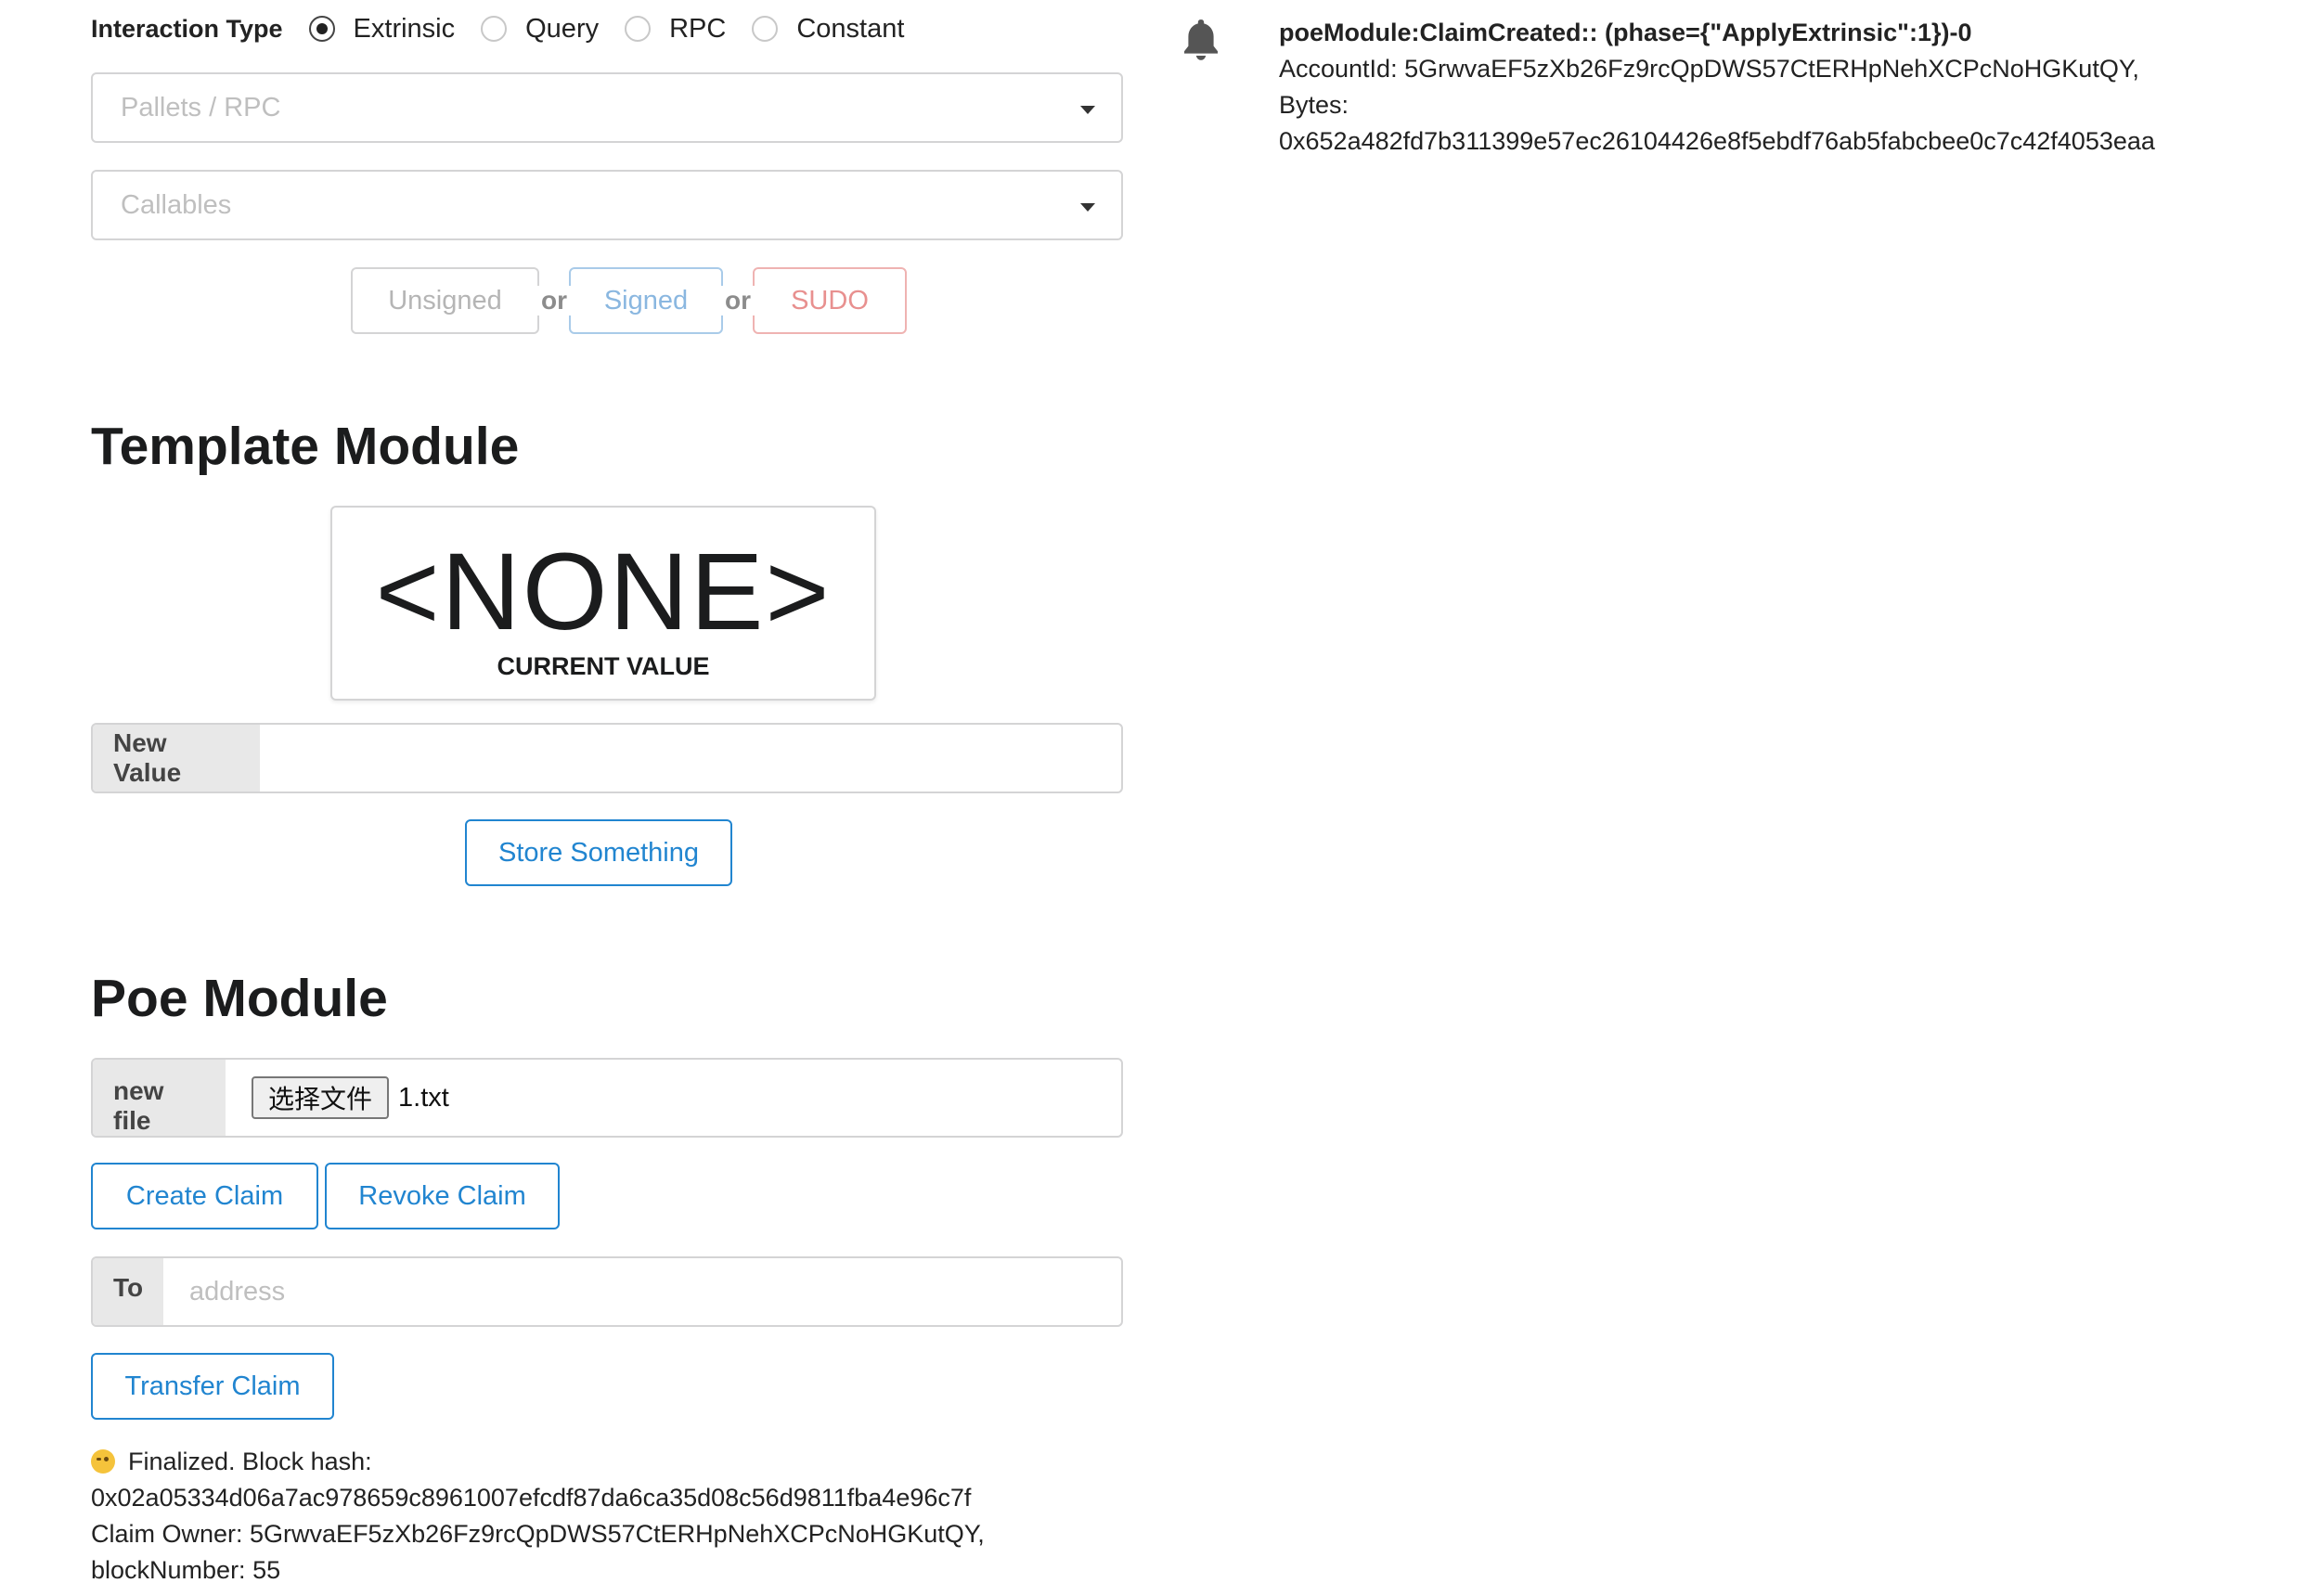 The width and height of the screenshot is (2324, 1596). What do you see at coordinates (674, 1098) in the screenshot?
I see `file-input: 选择文件 1.txt` at bounding box center [674, 1098].